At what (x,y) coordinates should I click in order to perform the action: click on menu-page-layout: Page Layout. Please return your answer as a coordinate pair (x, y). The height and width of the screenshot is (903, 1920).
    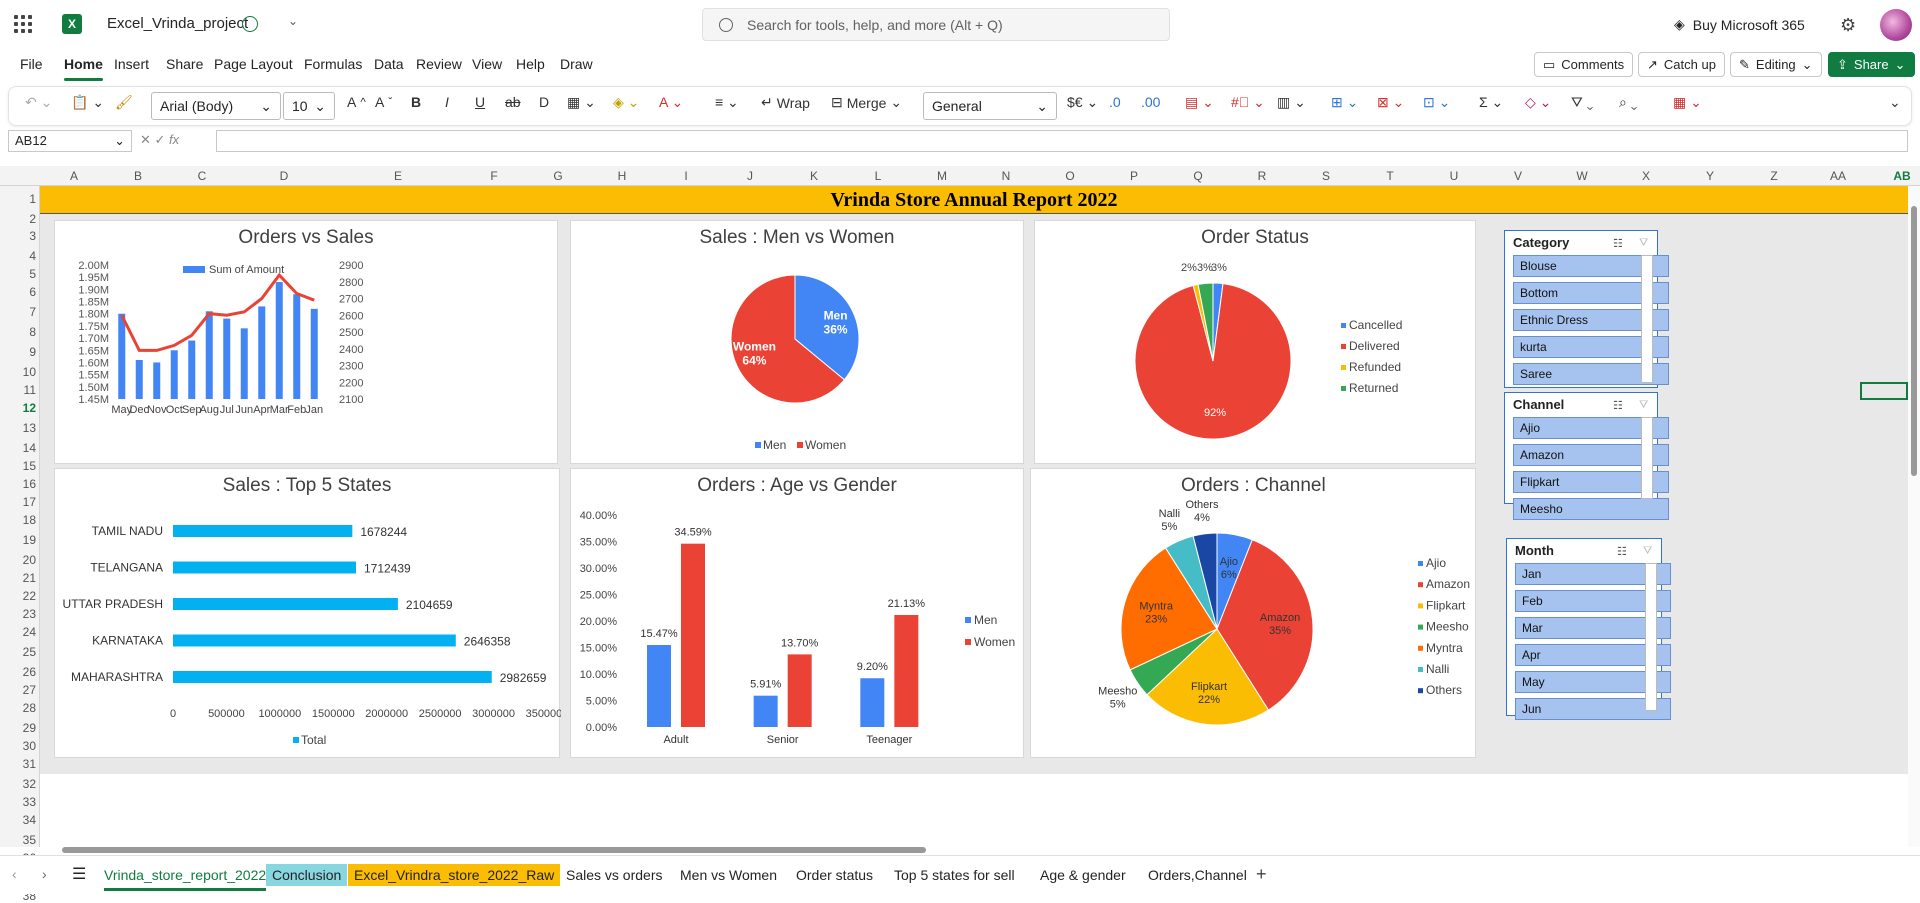
    Looking at the image, I should click on (253, 64).